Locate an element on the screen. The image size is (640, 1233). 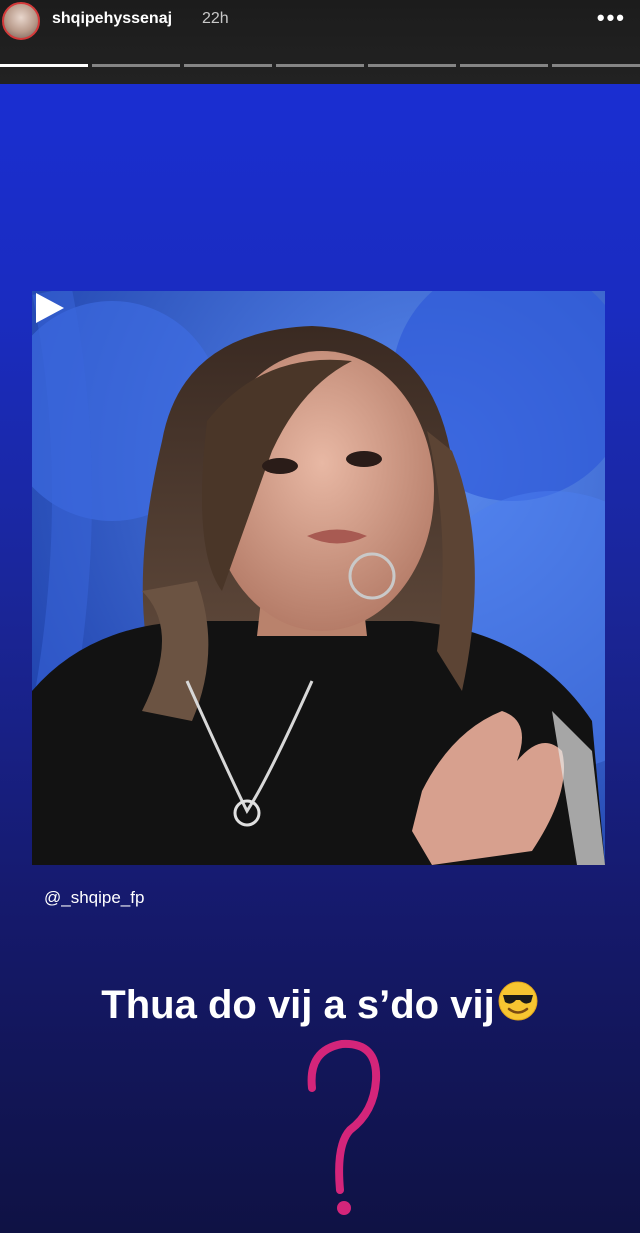
story-header: shqipehyssenaj 22h ••• is located at coordinates (320, 42).